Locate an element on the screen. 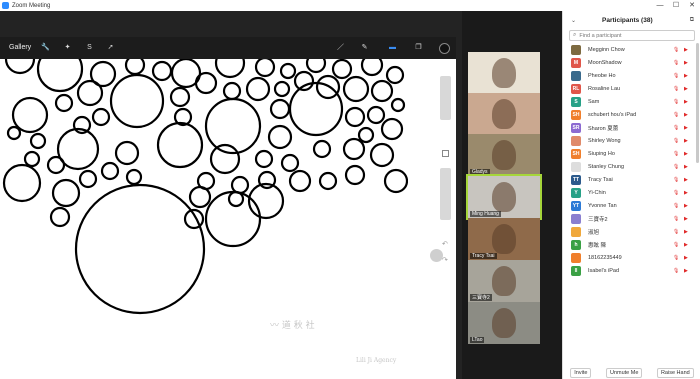  participant-row: Stanley Chung 🎙 ▶ is located at coordinates (629, 166).